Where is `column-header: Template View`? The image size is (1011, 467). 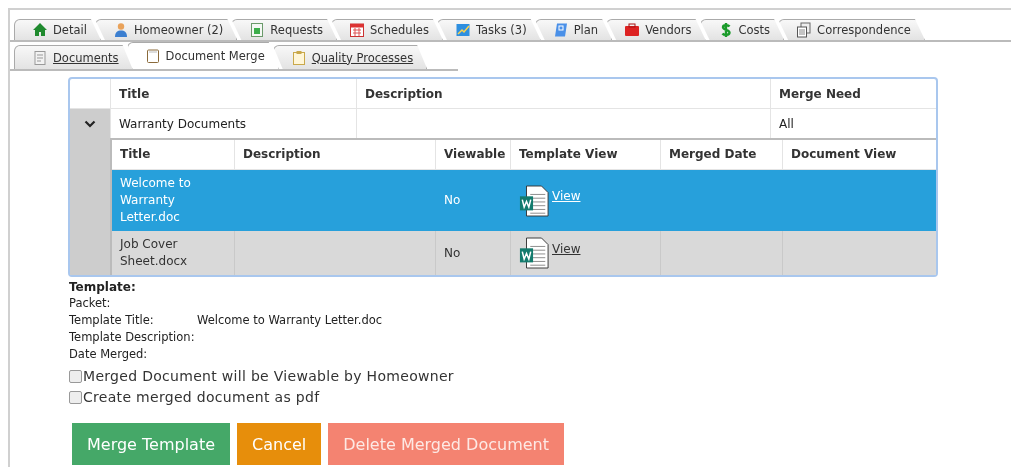
column-header: Template View is located at coordinates (585, 154).